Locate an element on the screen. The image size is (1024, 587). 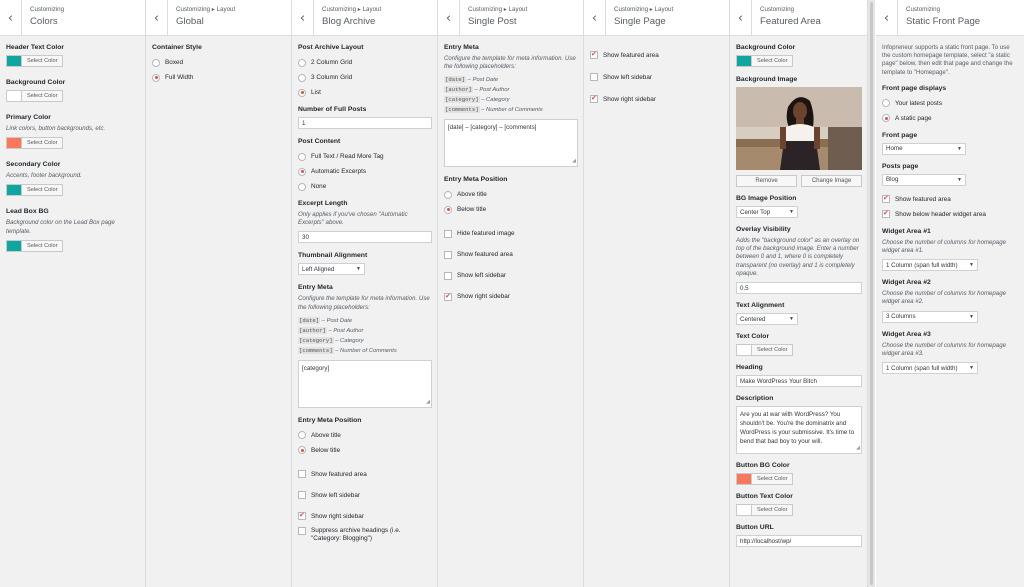
radio-option: Boxed is located at coordinates (218, 62).